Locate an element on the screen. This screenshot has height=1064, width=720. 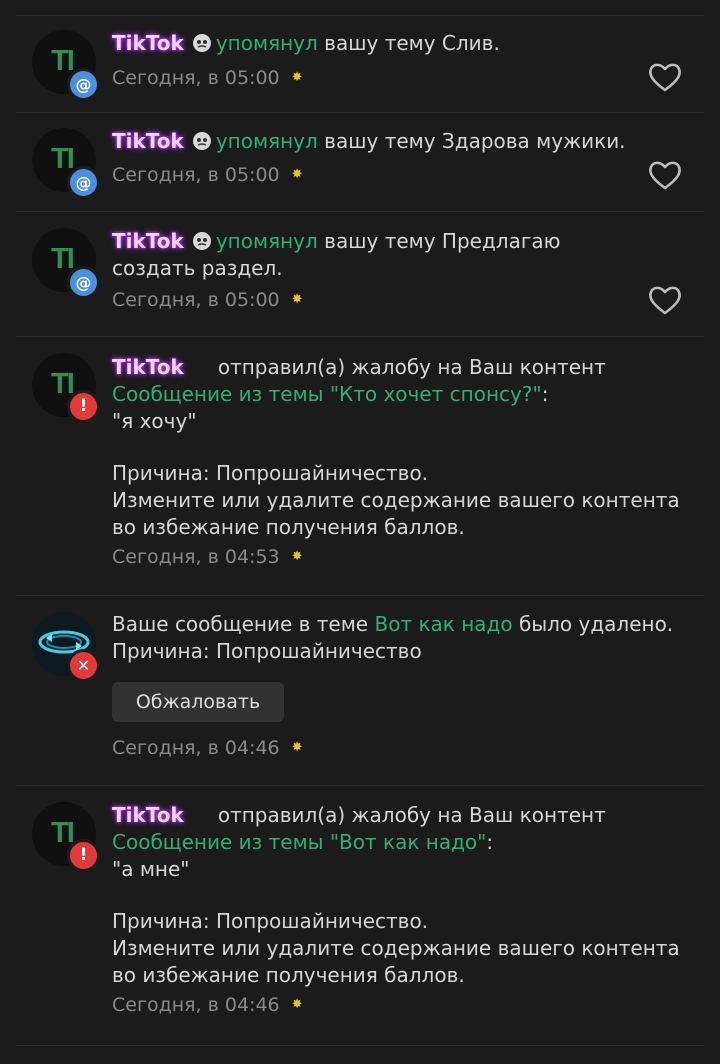
notification-text: TikTok упомянул вашу тему Слив. is located at coordinates (372, 43).